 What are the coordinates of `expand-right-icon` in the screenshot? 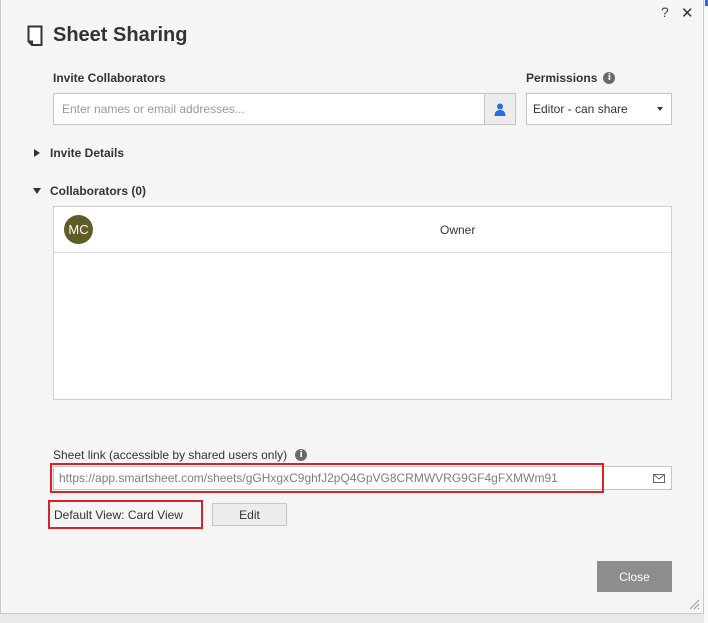 It's located at (37, 153).